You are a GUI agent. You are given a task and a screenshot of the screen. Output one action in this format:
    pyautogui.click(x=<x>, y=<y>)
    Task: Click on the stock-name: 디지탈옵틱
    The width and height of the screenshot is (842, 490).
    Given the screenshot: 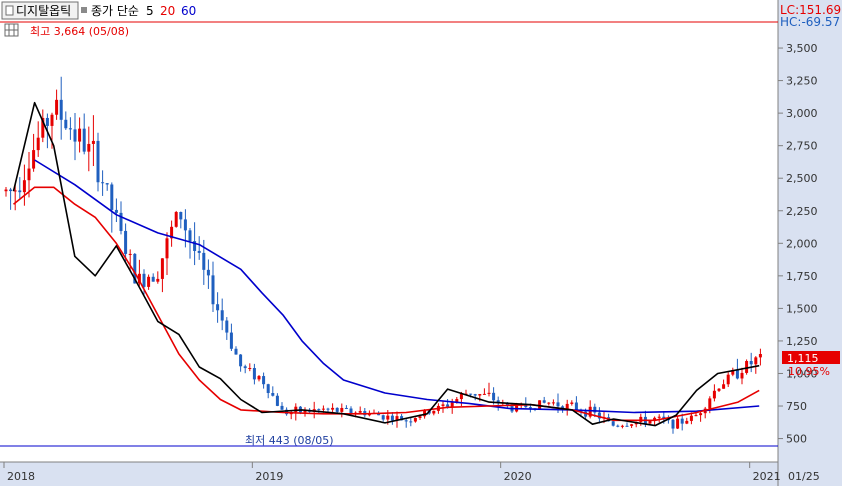 What is the action you would take?
    pyautogui.click(x=43, y=11)
    